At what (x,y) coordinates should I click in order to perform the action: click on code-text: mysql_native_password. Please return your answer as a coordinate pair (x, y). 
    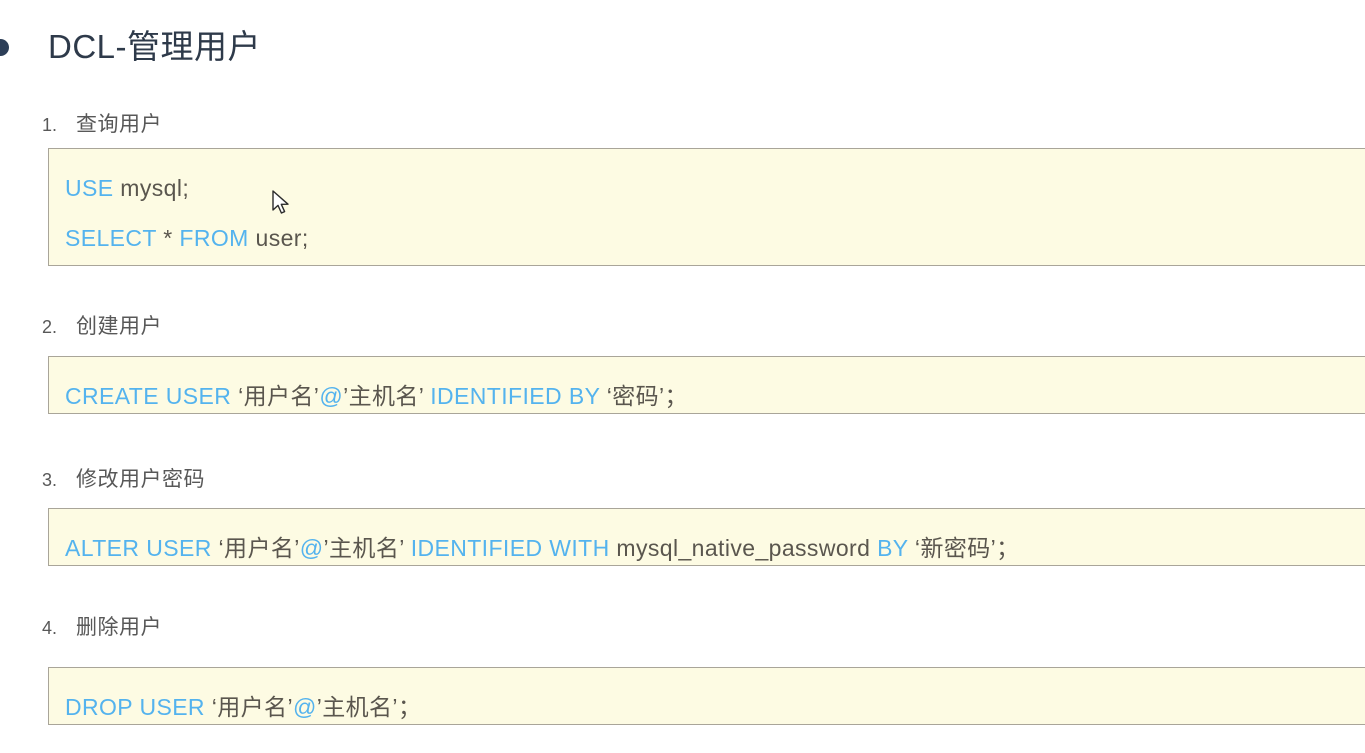
    Looking at the image, I should click on (743, 548).